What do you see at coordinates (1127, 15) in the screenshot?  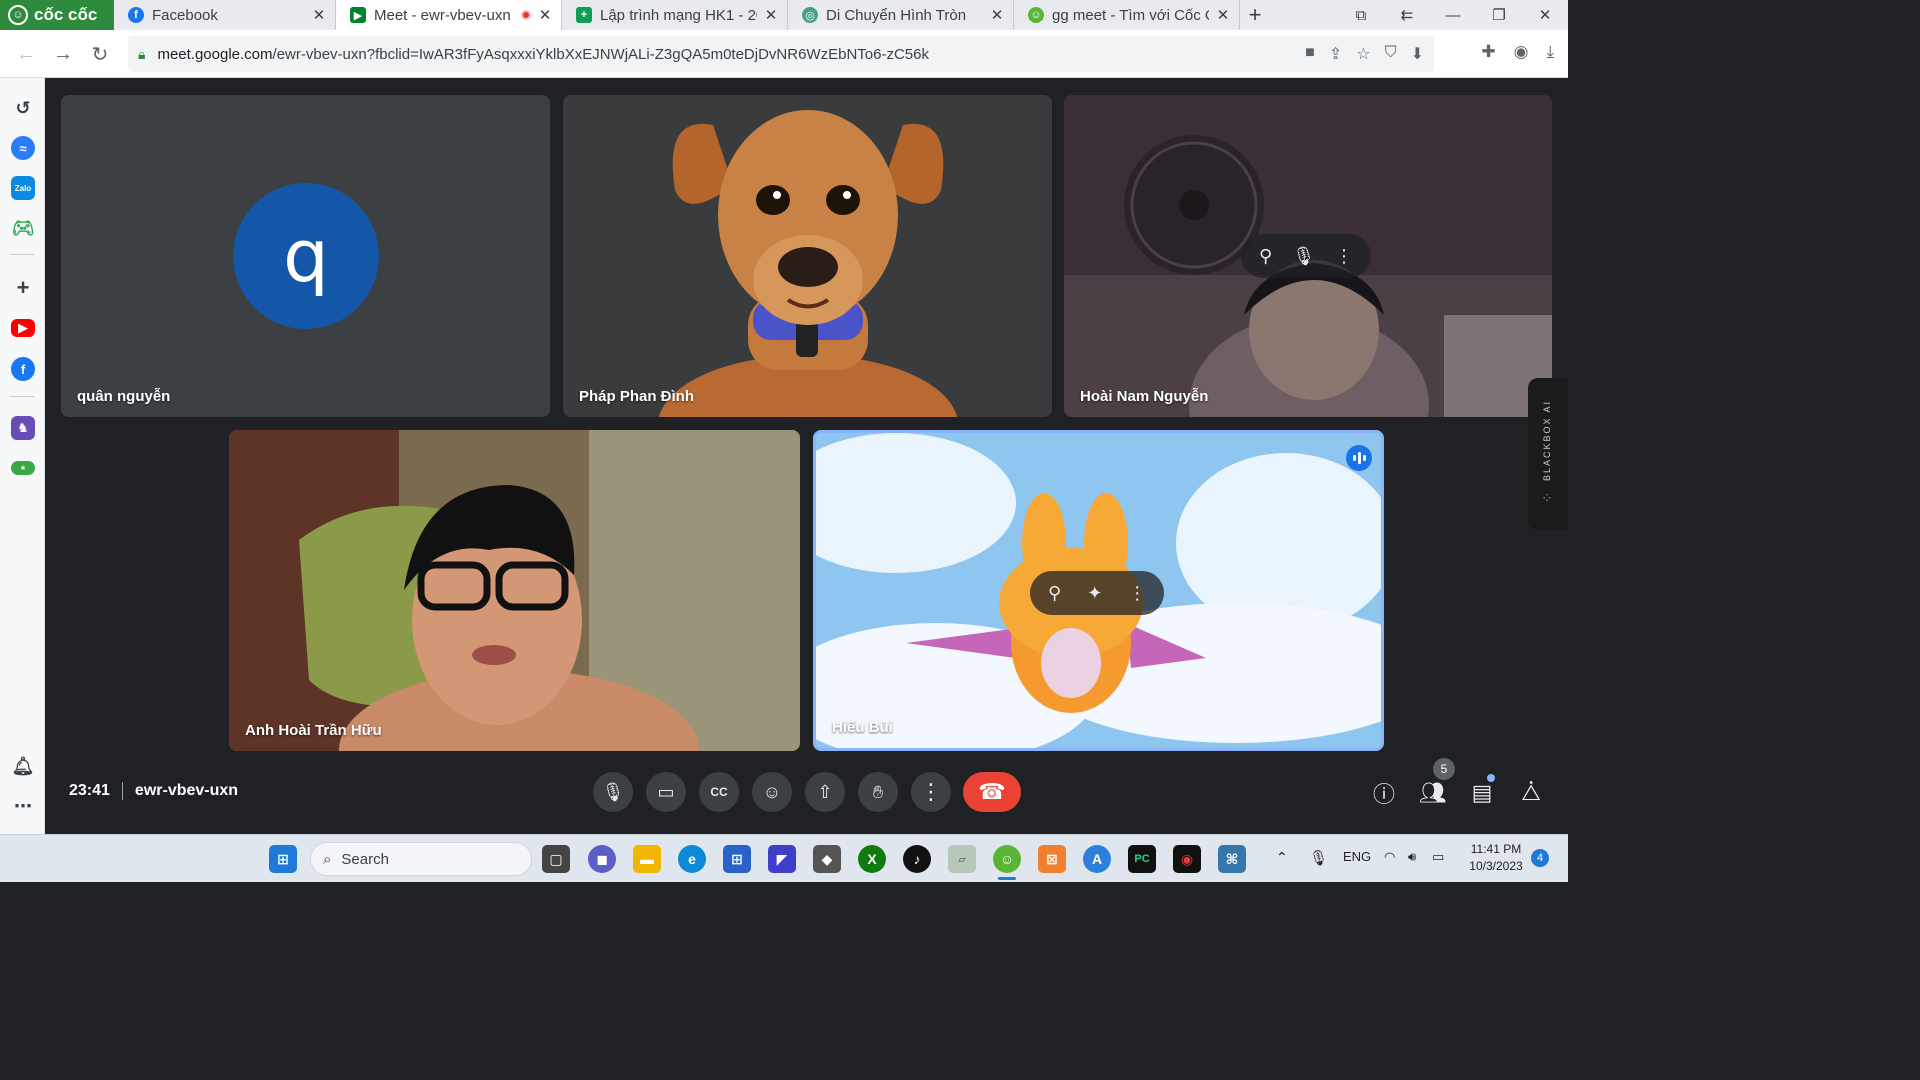 I see `tab-search: ☺ gg meet - Tìm với Cốc Cố ✕` at bounding box center [1127, 15].